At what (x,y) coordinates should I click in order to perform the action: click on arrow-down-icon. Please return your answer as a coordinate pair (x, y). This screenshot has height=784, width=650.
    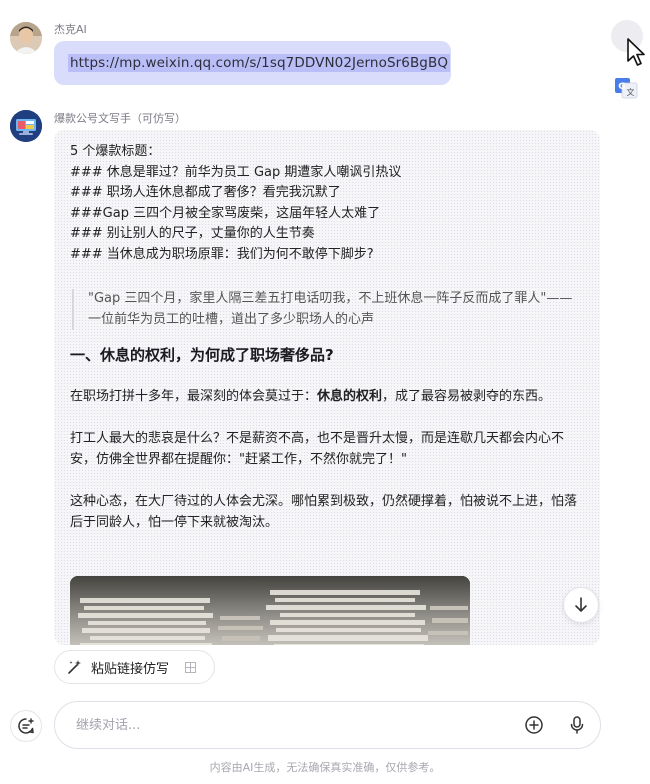
    Looking at the image, I should click on (581, 604).